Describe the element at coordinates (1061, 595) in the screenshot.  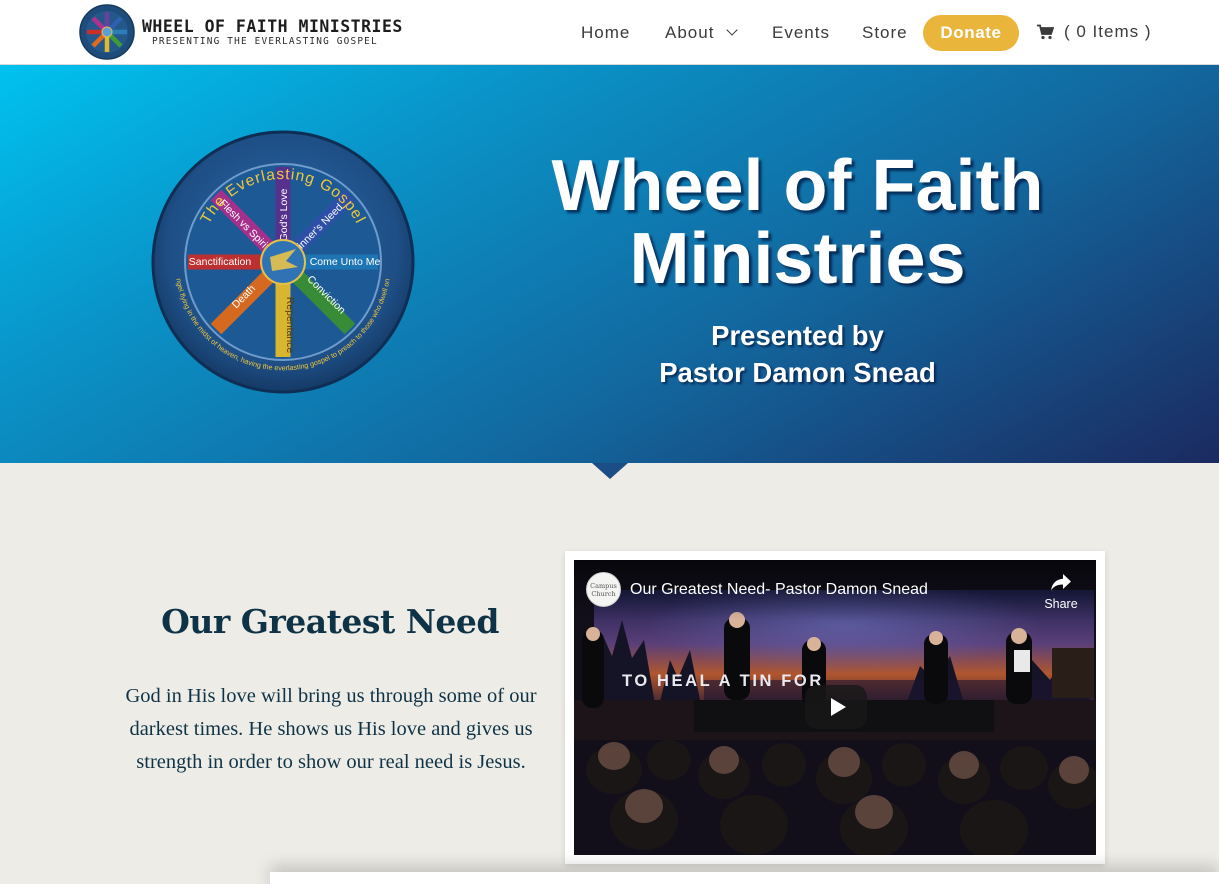
I see `share-button: Share` at that location.